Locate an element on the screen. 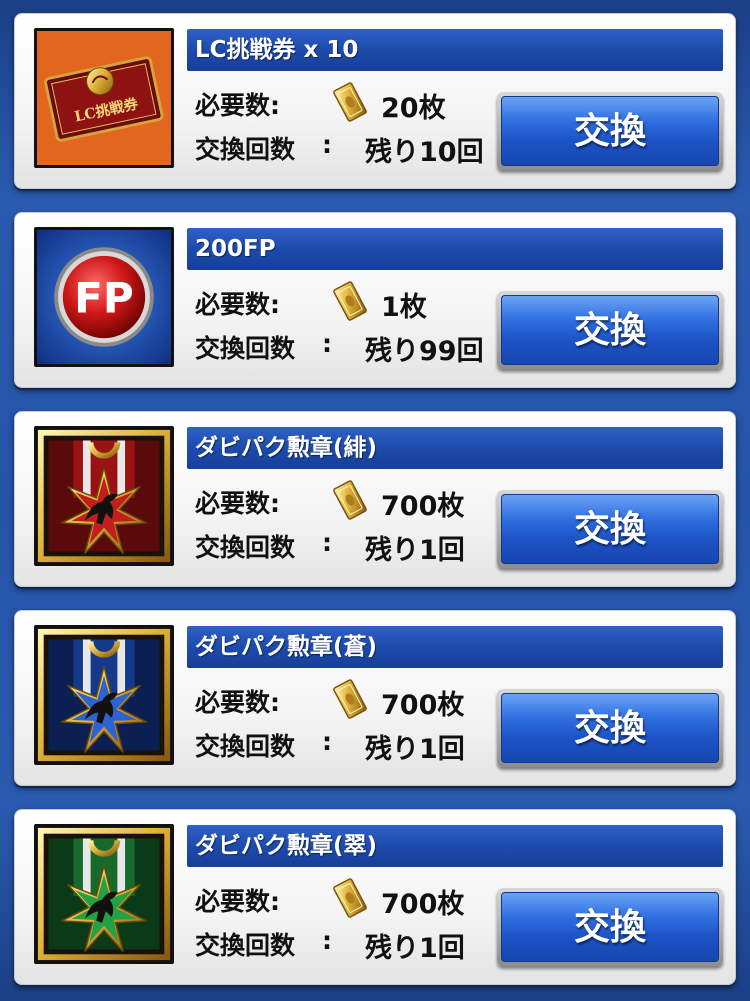  item-title: LC挑戦券 x 10 is located at coordinates (455, 50).